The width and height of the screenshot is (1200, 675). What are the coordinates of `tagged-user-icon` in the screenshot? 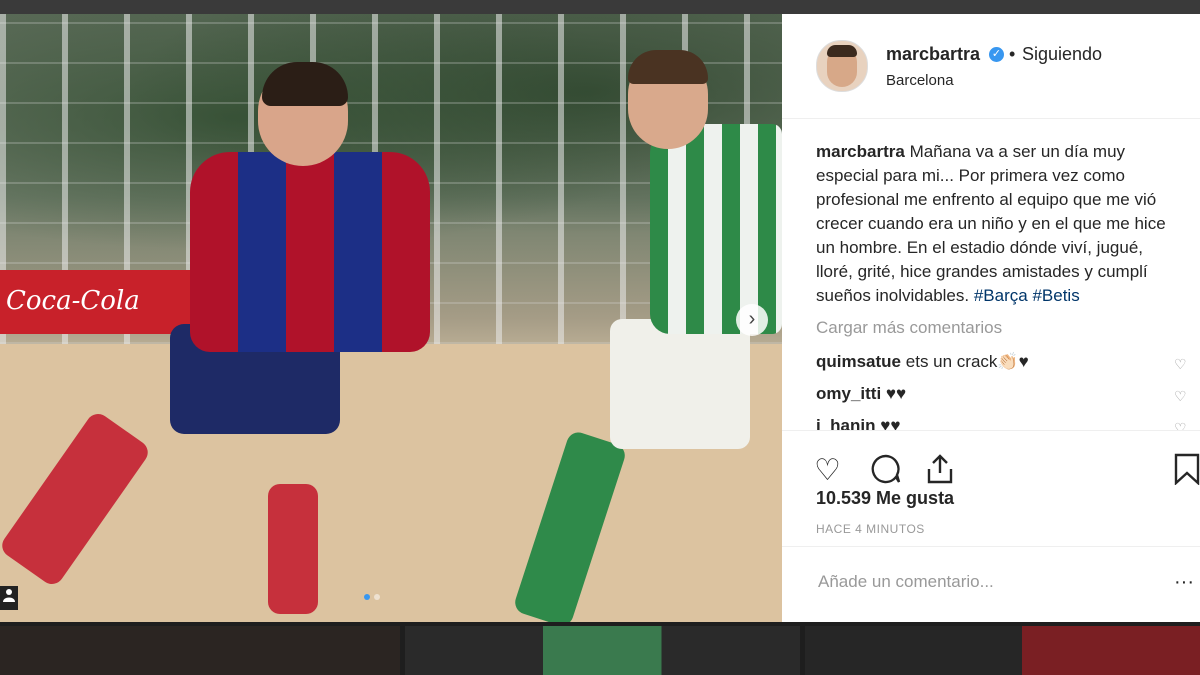 It's located at (9, 598).